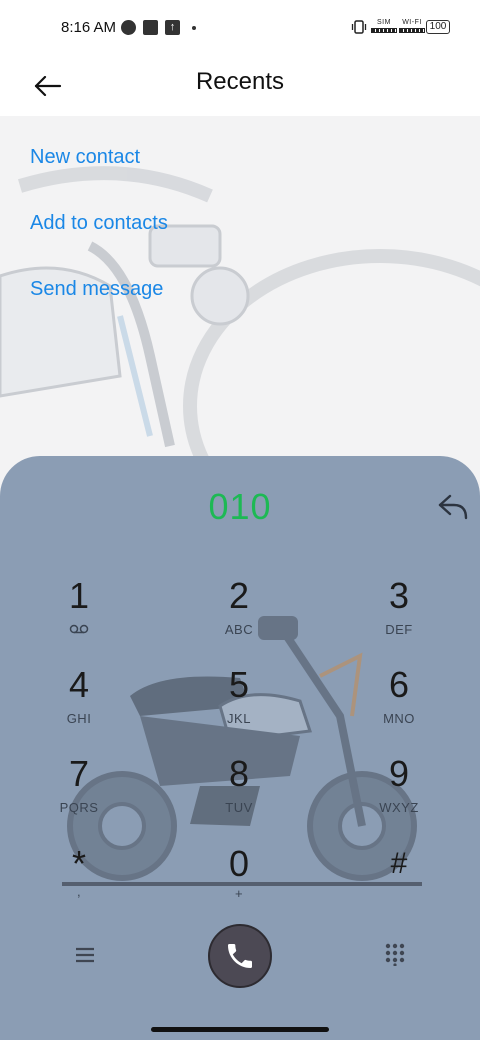 The height and width of the screenshot is (1040, 480). I want to click on call-button, so click(240, 956).